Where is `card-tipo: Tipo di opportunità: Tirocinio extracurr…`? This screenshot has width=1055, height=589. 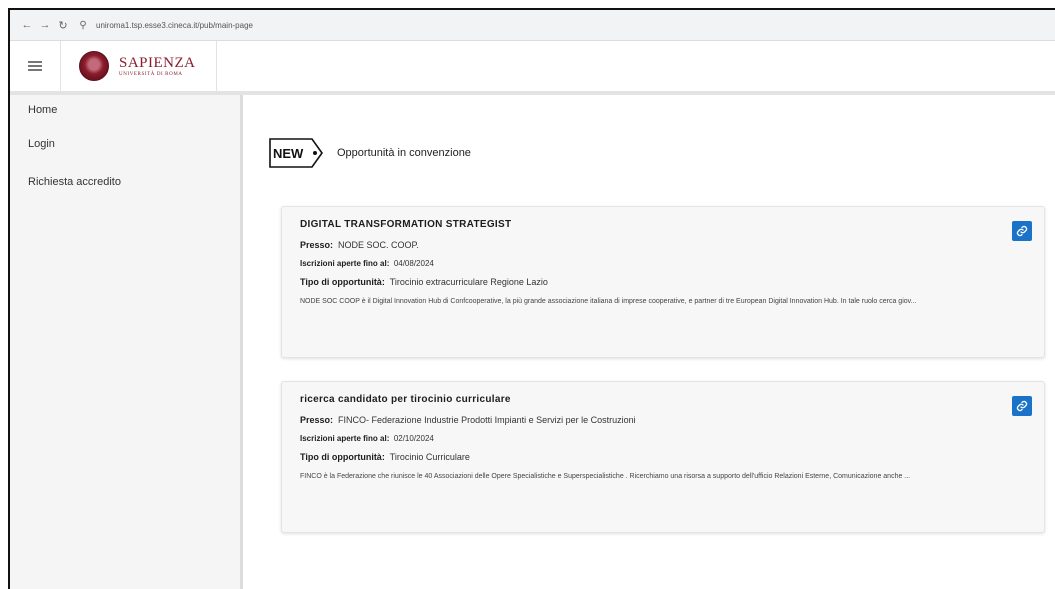 card-tipo: Tipo di opportunità: Tirocinio extracurr… is located at coordinates (663, 282).